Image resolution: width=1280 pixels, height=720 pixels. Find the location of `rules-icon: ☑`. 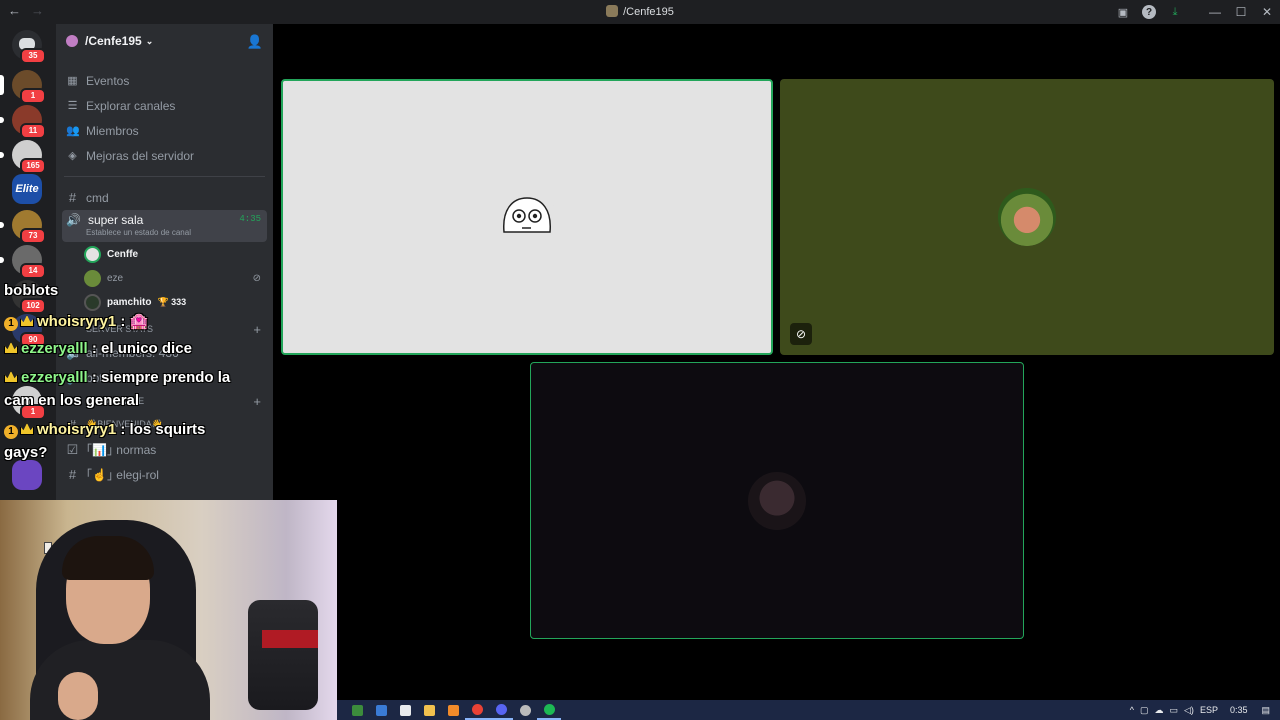

rules-icon: ☑ is located at coordinates (72, 449).